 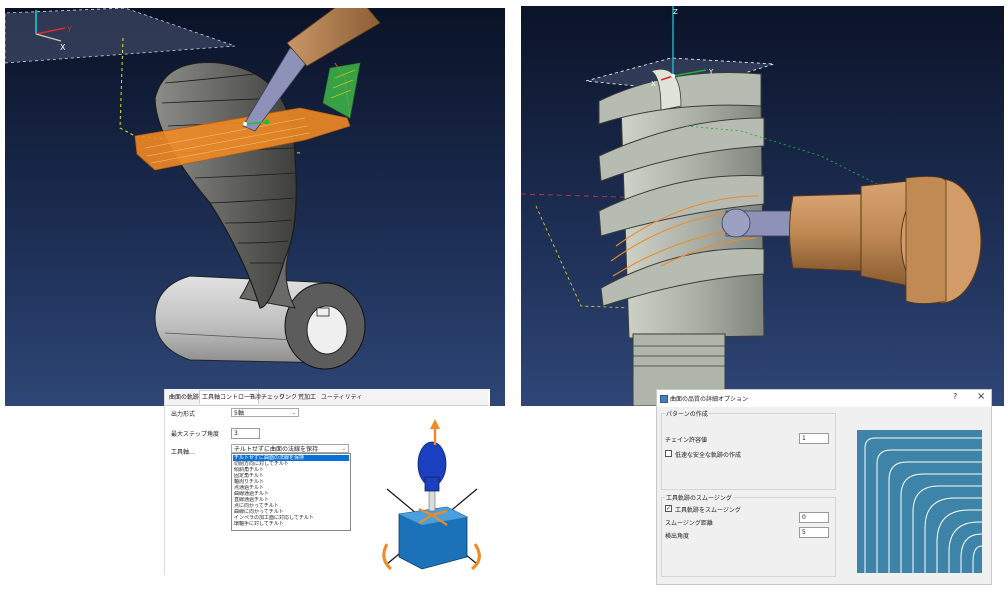 What do you see at coordinates (276, 449) in the screenshot?
I see `tool-axis-selected-value: チルトせずに曲面の法線を保持` at bounding box center [276, 449].